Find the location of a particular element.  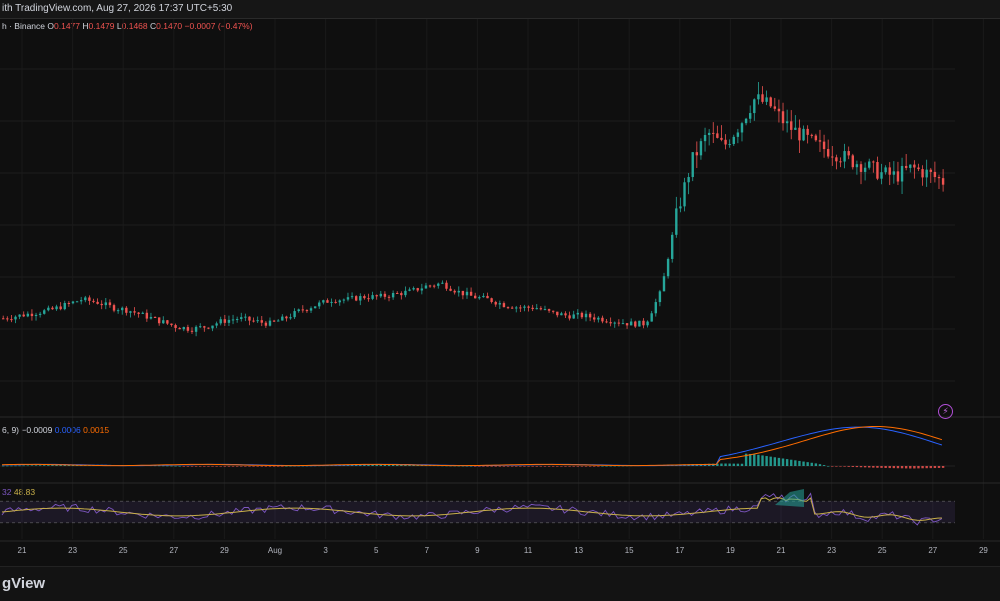

x-tick-label: 27 is located at coordinates (932, 550).